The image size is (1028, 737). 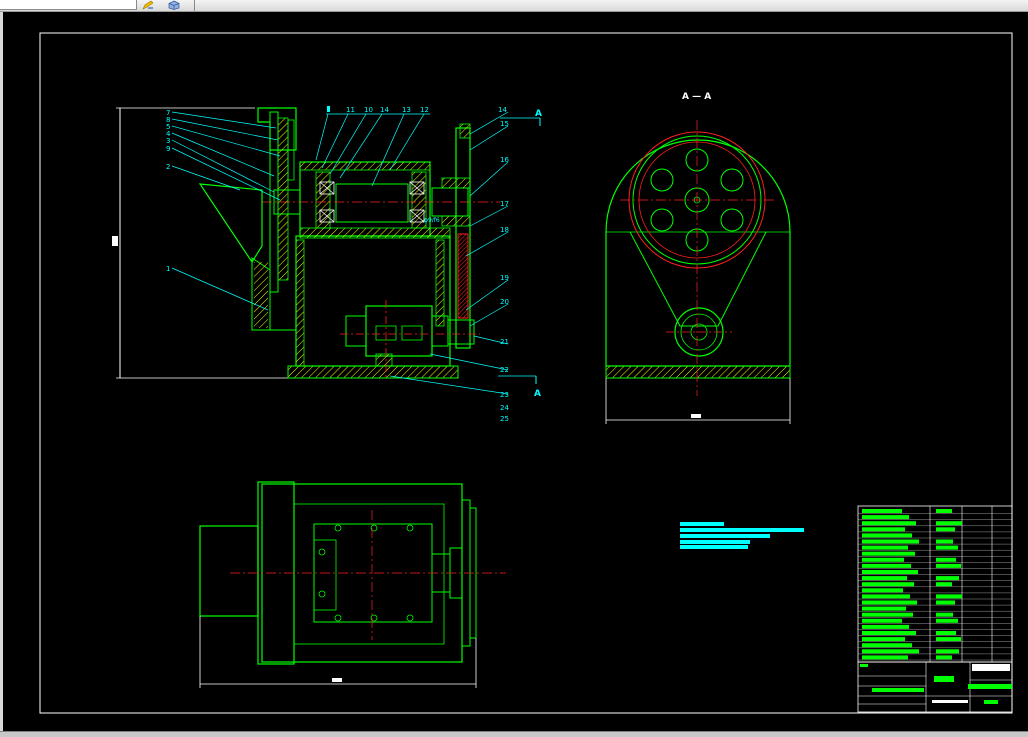 What do you see at coordinates (698, 258) in the screenshot?
I see `side-view-a-a: A — A` at bounding box center [698, 258].